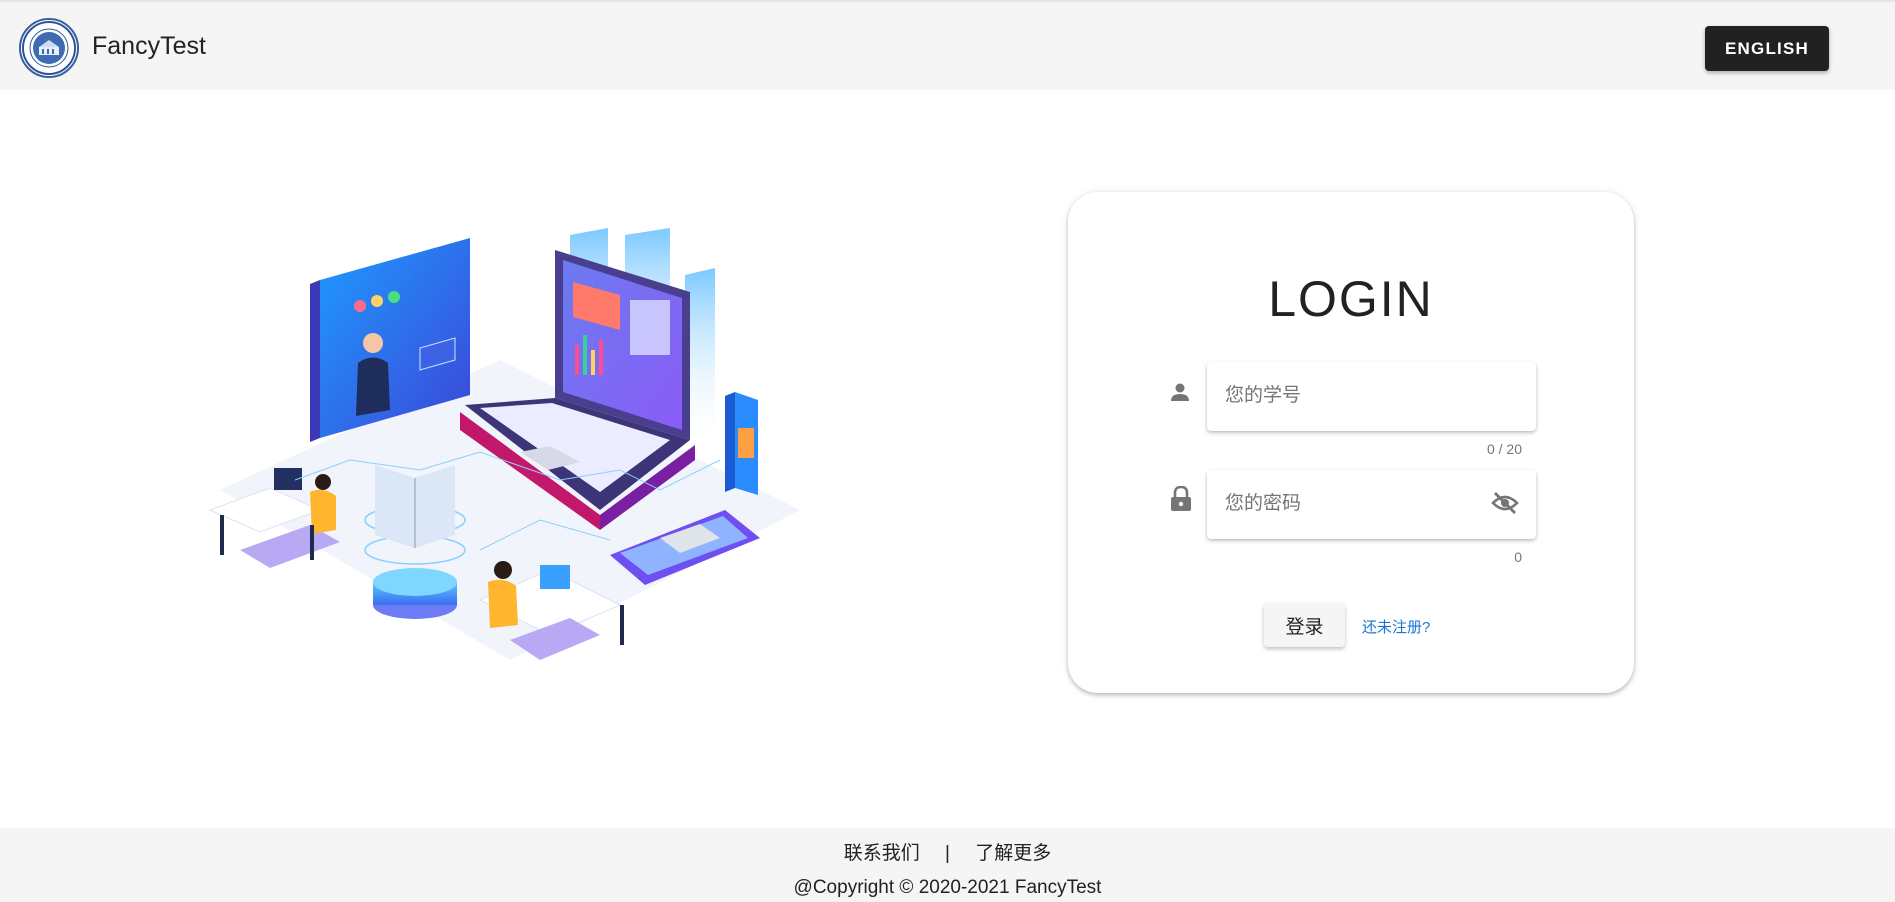  Describe the element at coordinates (149, 46) in the screenshot. I see `app-title: FancyTest` at that location.